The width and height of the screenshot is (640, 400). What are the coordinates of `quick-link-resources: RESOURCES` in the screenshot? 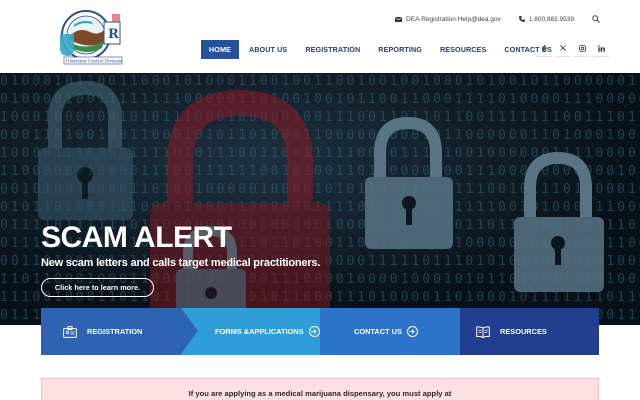 It's located at (529, 331).